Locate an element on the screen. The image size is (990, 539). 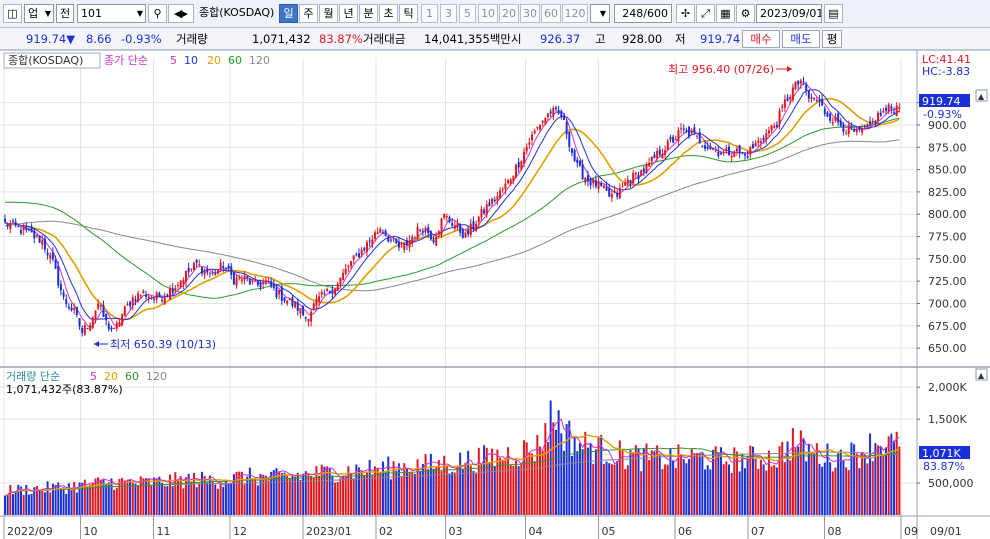
code-input: 101 ▼ is located at coordinates (111, 13).